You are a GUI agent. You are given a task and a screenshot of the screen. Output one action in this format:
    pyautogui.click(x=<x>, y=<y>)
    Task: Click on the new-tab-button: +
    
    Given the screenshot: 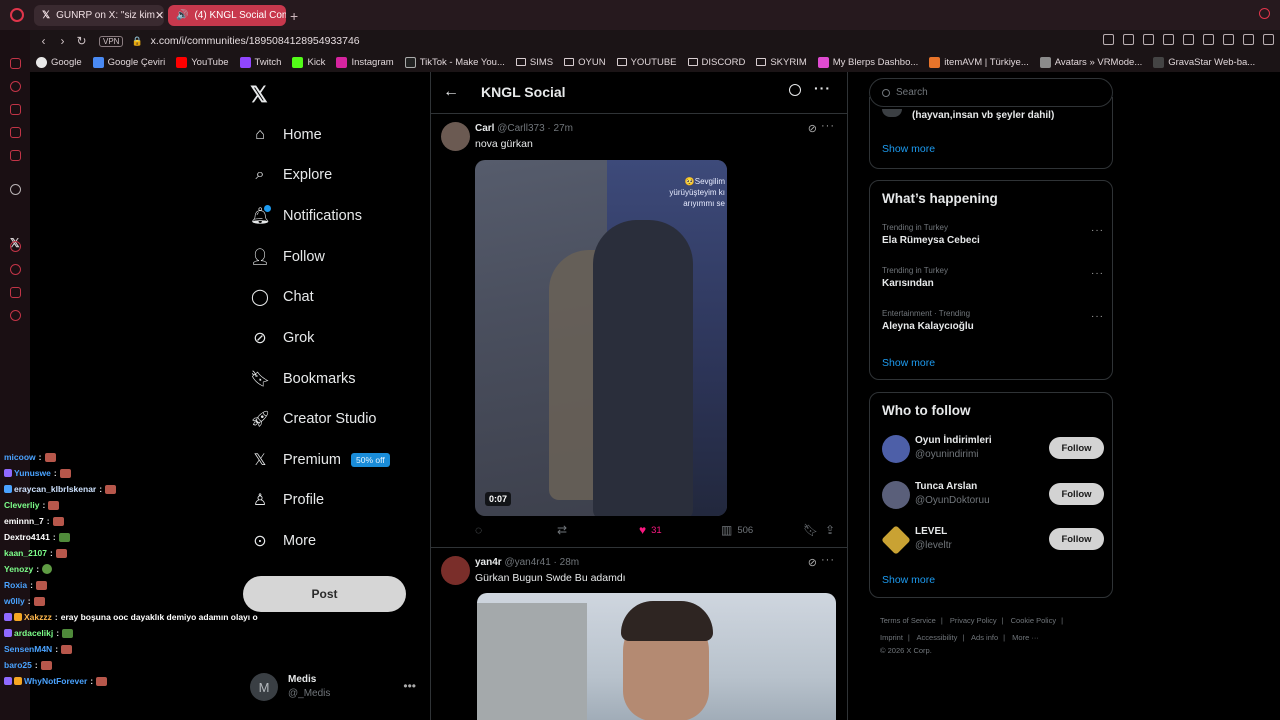 What is the action you would take?
    pyautogui.click(x=294, y=16)
    